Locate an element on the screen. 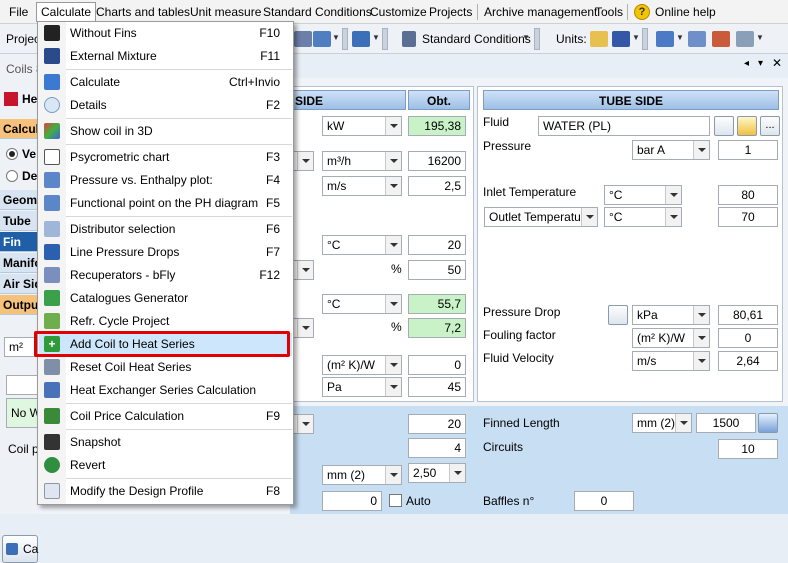  menu-item-without-fins: Without Fins F10 is located at coordinates (165, 33).